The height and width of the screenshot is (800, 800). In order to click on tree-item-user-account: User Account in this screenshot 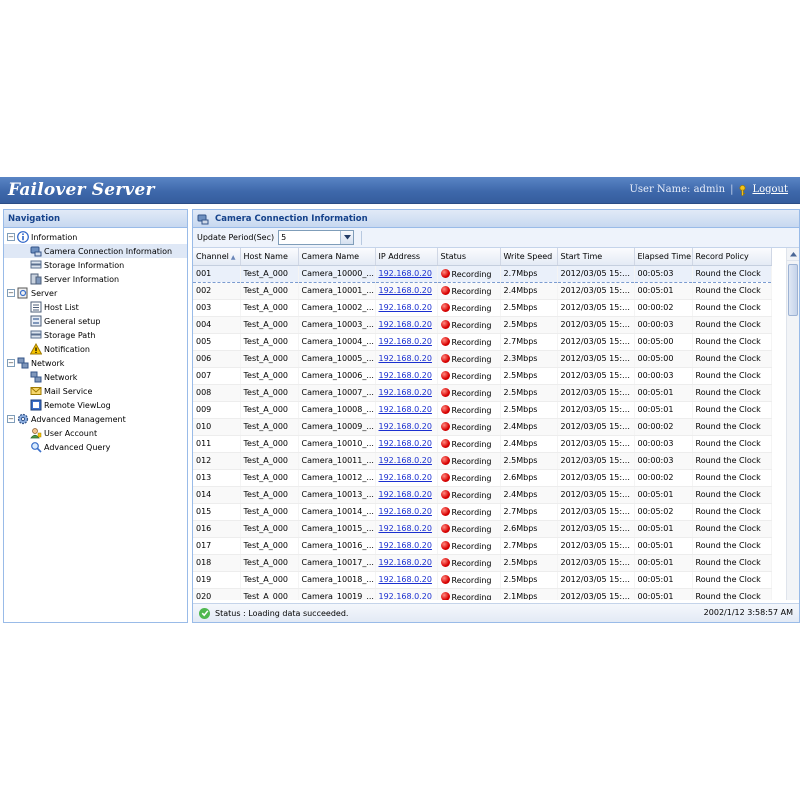, I will do `click(95, 433)`.